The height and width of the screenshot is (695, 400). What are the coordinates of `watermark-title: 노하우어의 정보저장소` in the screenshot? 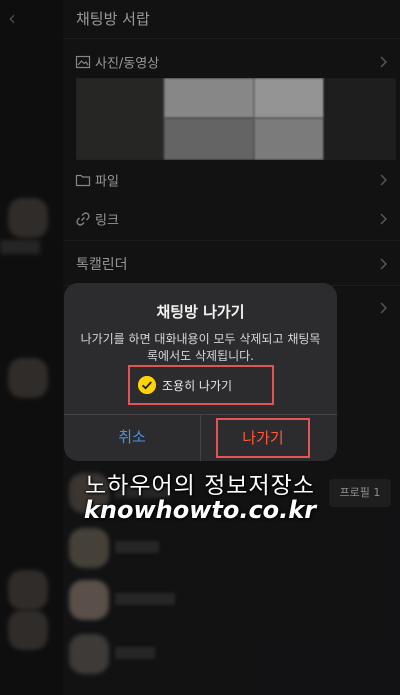 It's located at (200, 486).